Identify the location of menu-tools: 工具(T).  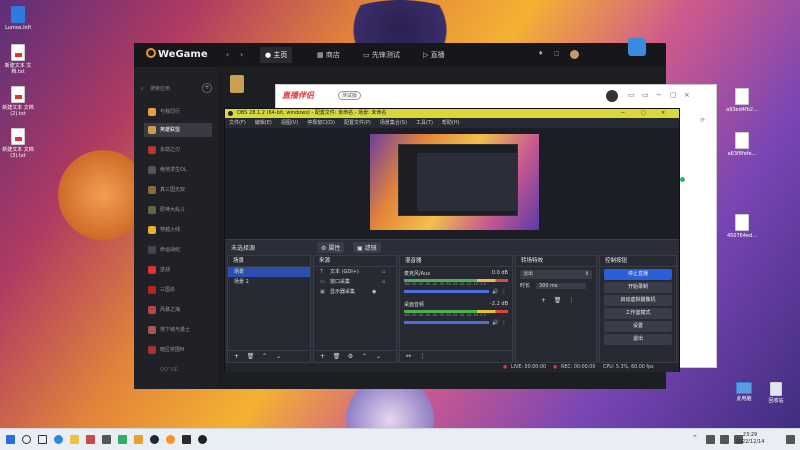
(424, 123).